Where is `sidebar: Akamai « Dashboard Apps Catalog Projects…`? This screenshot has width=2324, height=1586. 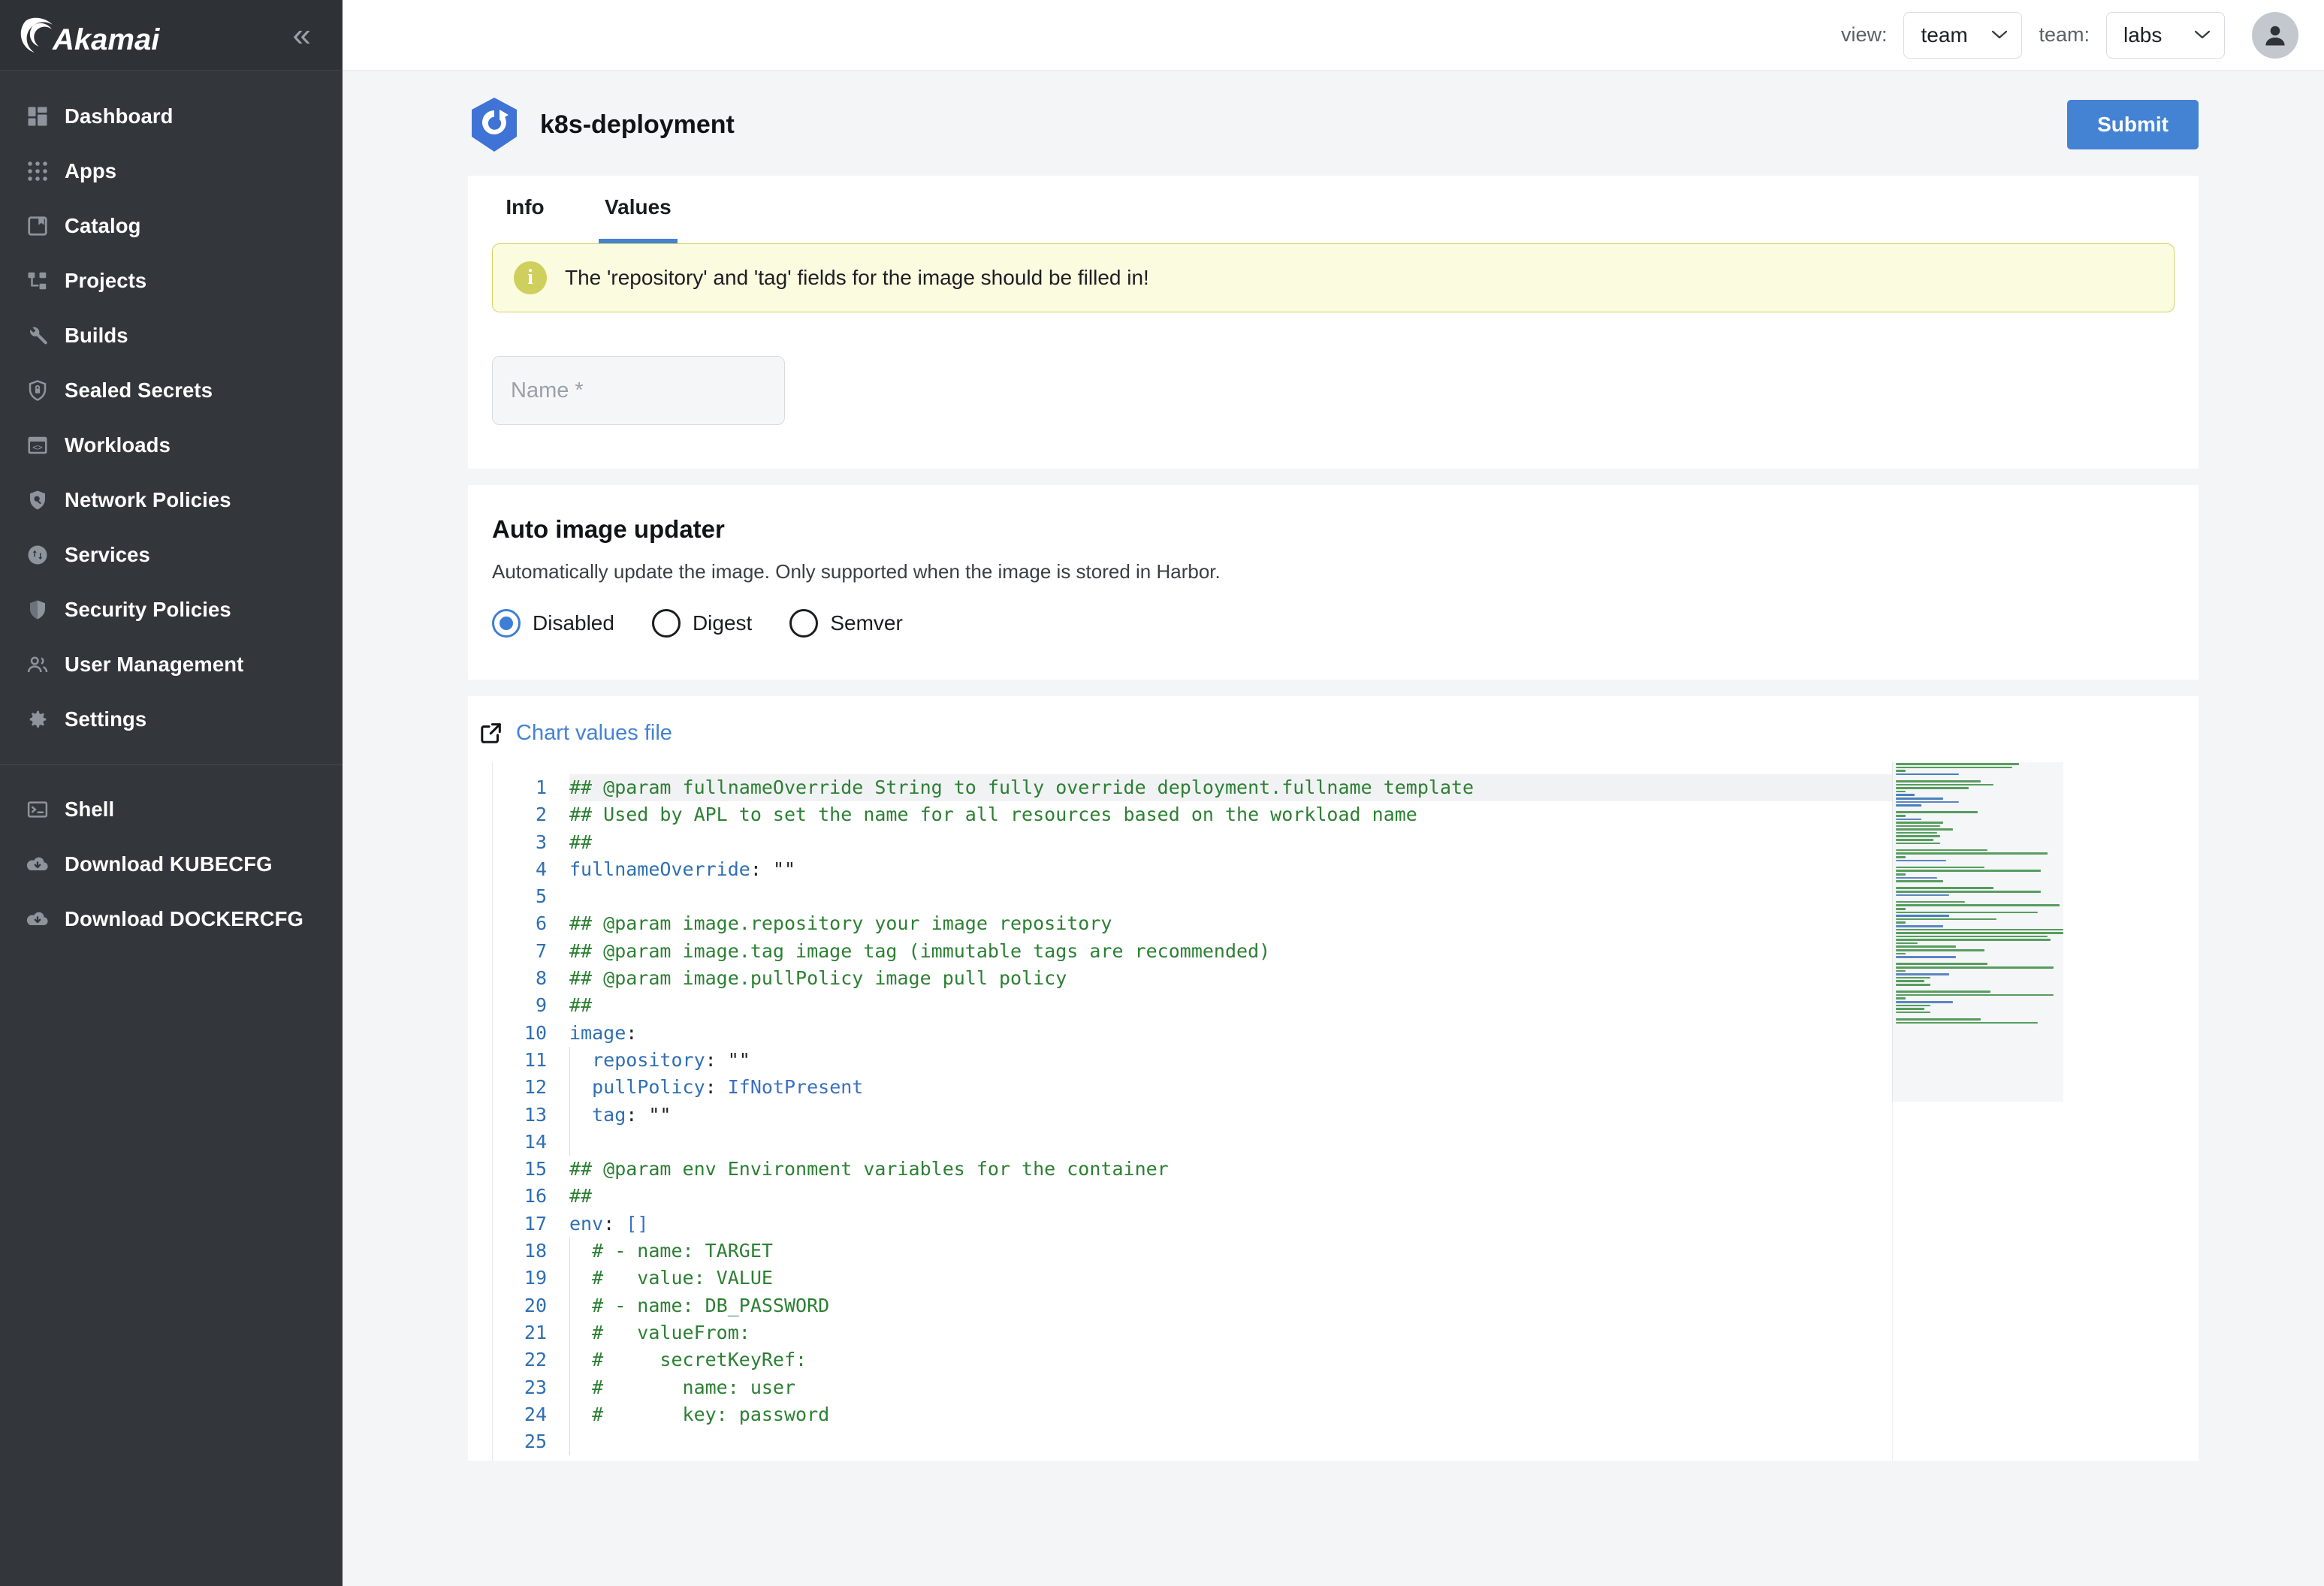
sidebar: Akamai « Dashboard Apps Catalog Projects… is located at coordinates (171, 793).